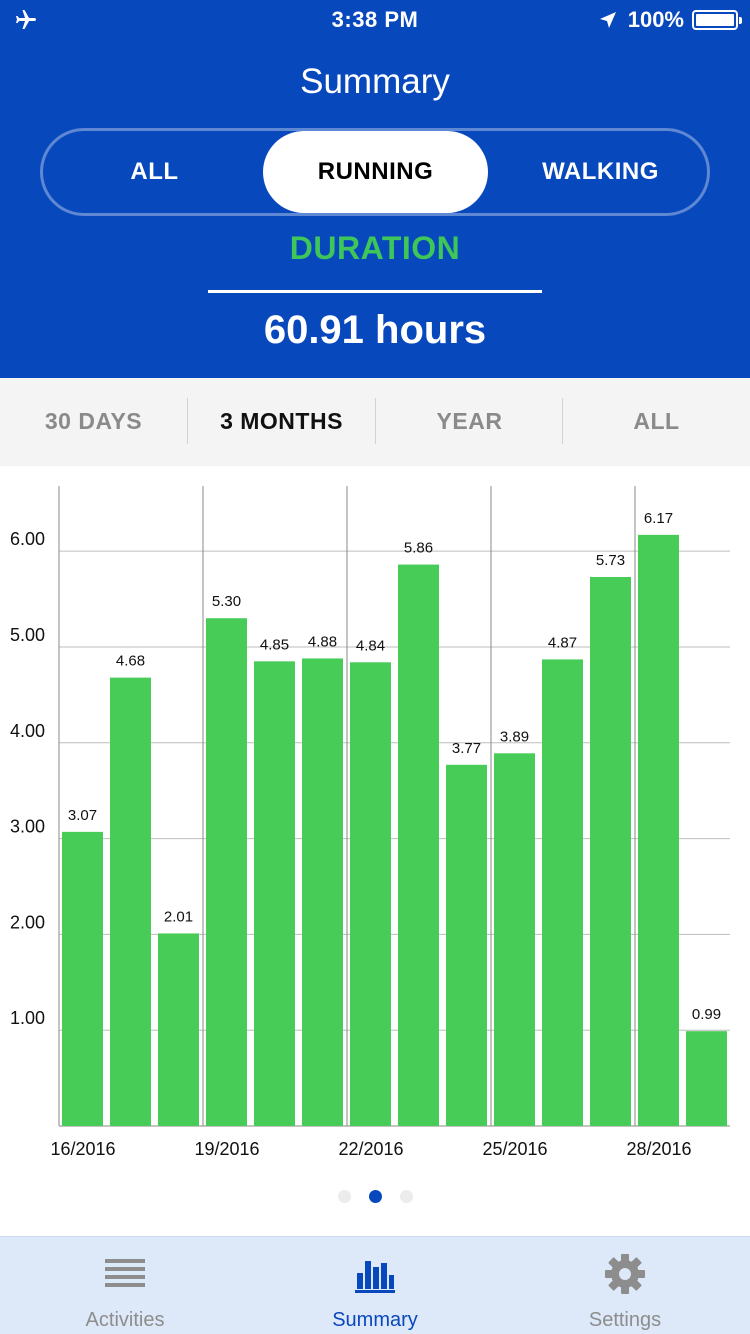 This screenshot has width=750, height=1334. I want to click on bar-value-label: 4.87, so click(562, 642).